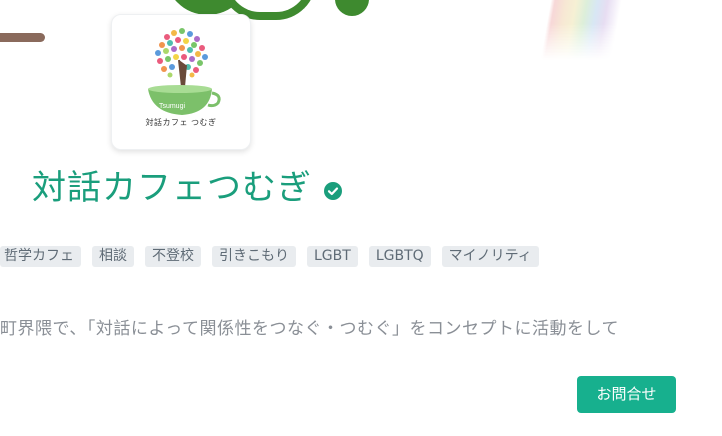 The width and height of the screenshot is (722, 436). Describe the element at coordinates (254, 256) in the screenshot. I see `tag-item: 引きこもり` at that location.